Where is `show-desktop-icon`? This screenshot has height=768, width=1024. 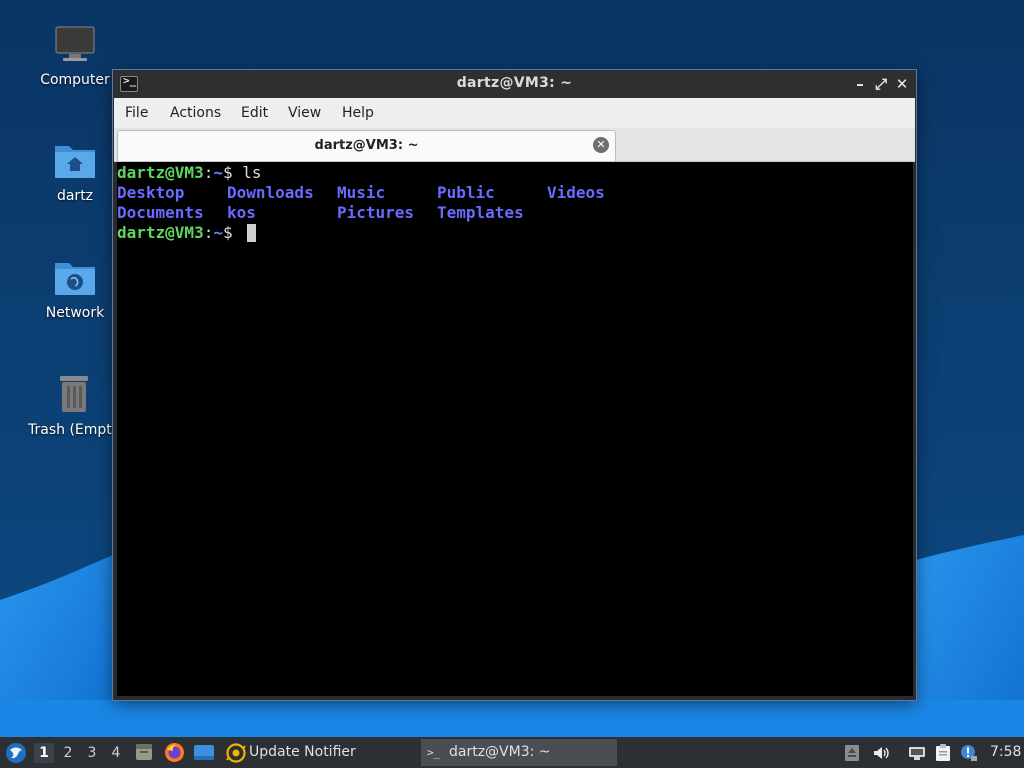
show-desktop-icon is located at coordinates (204, 753).